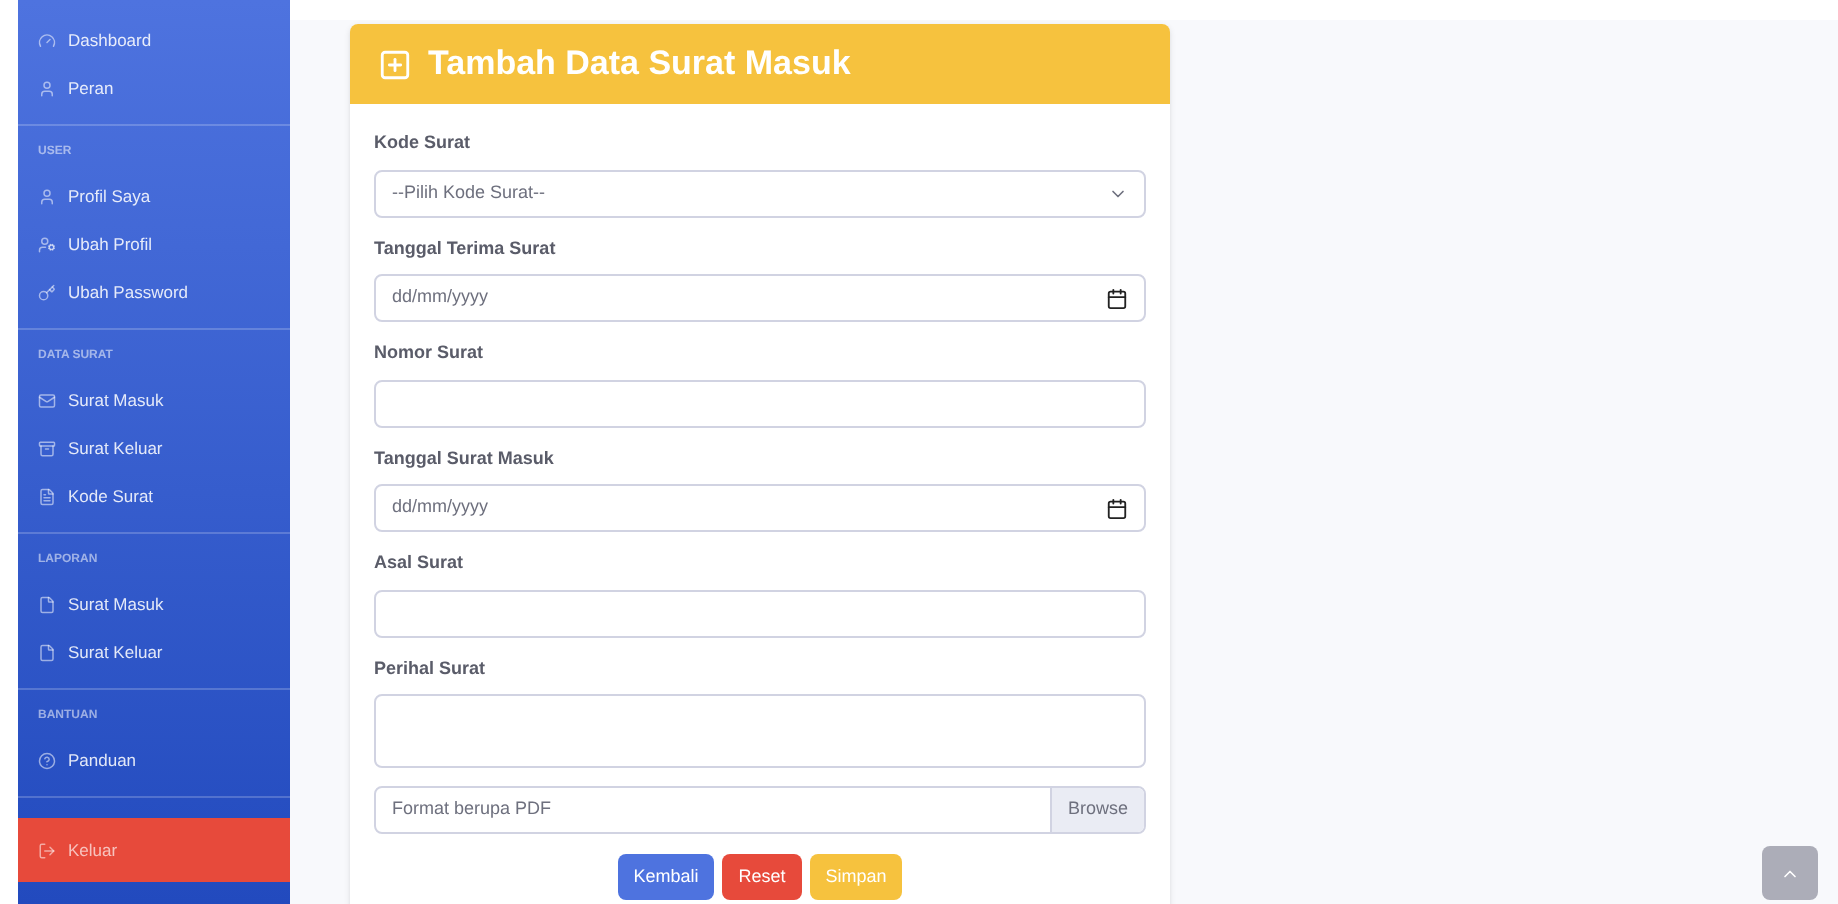  Describe the element at coordinates (154, 88) in the screenshot. I see `sidebar-item: Peran` at that location.